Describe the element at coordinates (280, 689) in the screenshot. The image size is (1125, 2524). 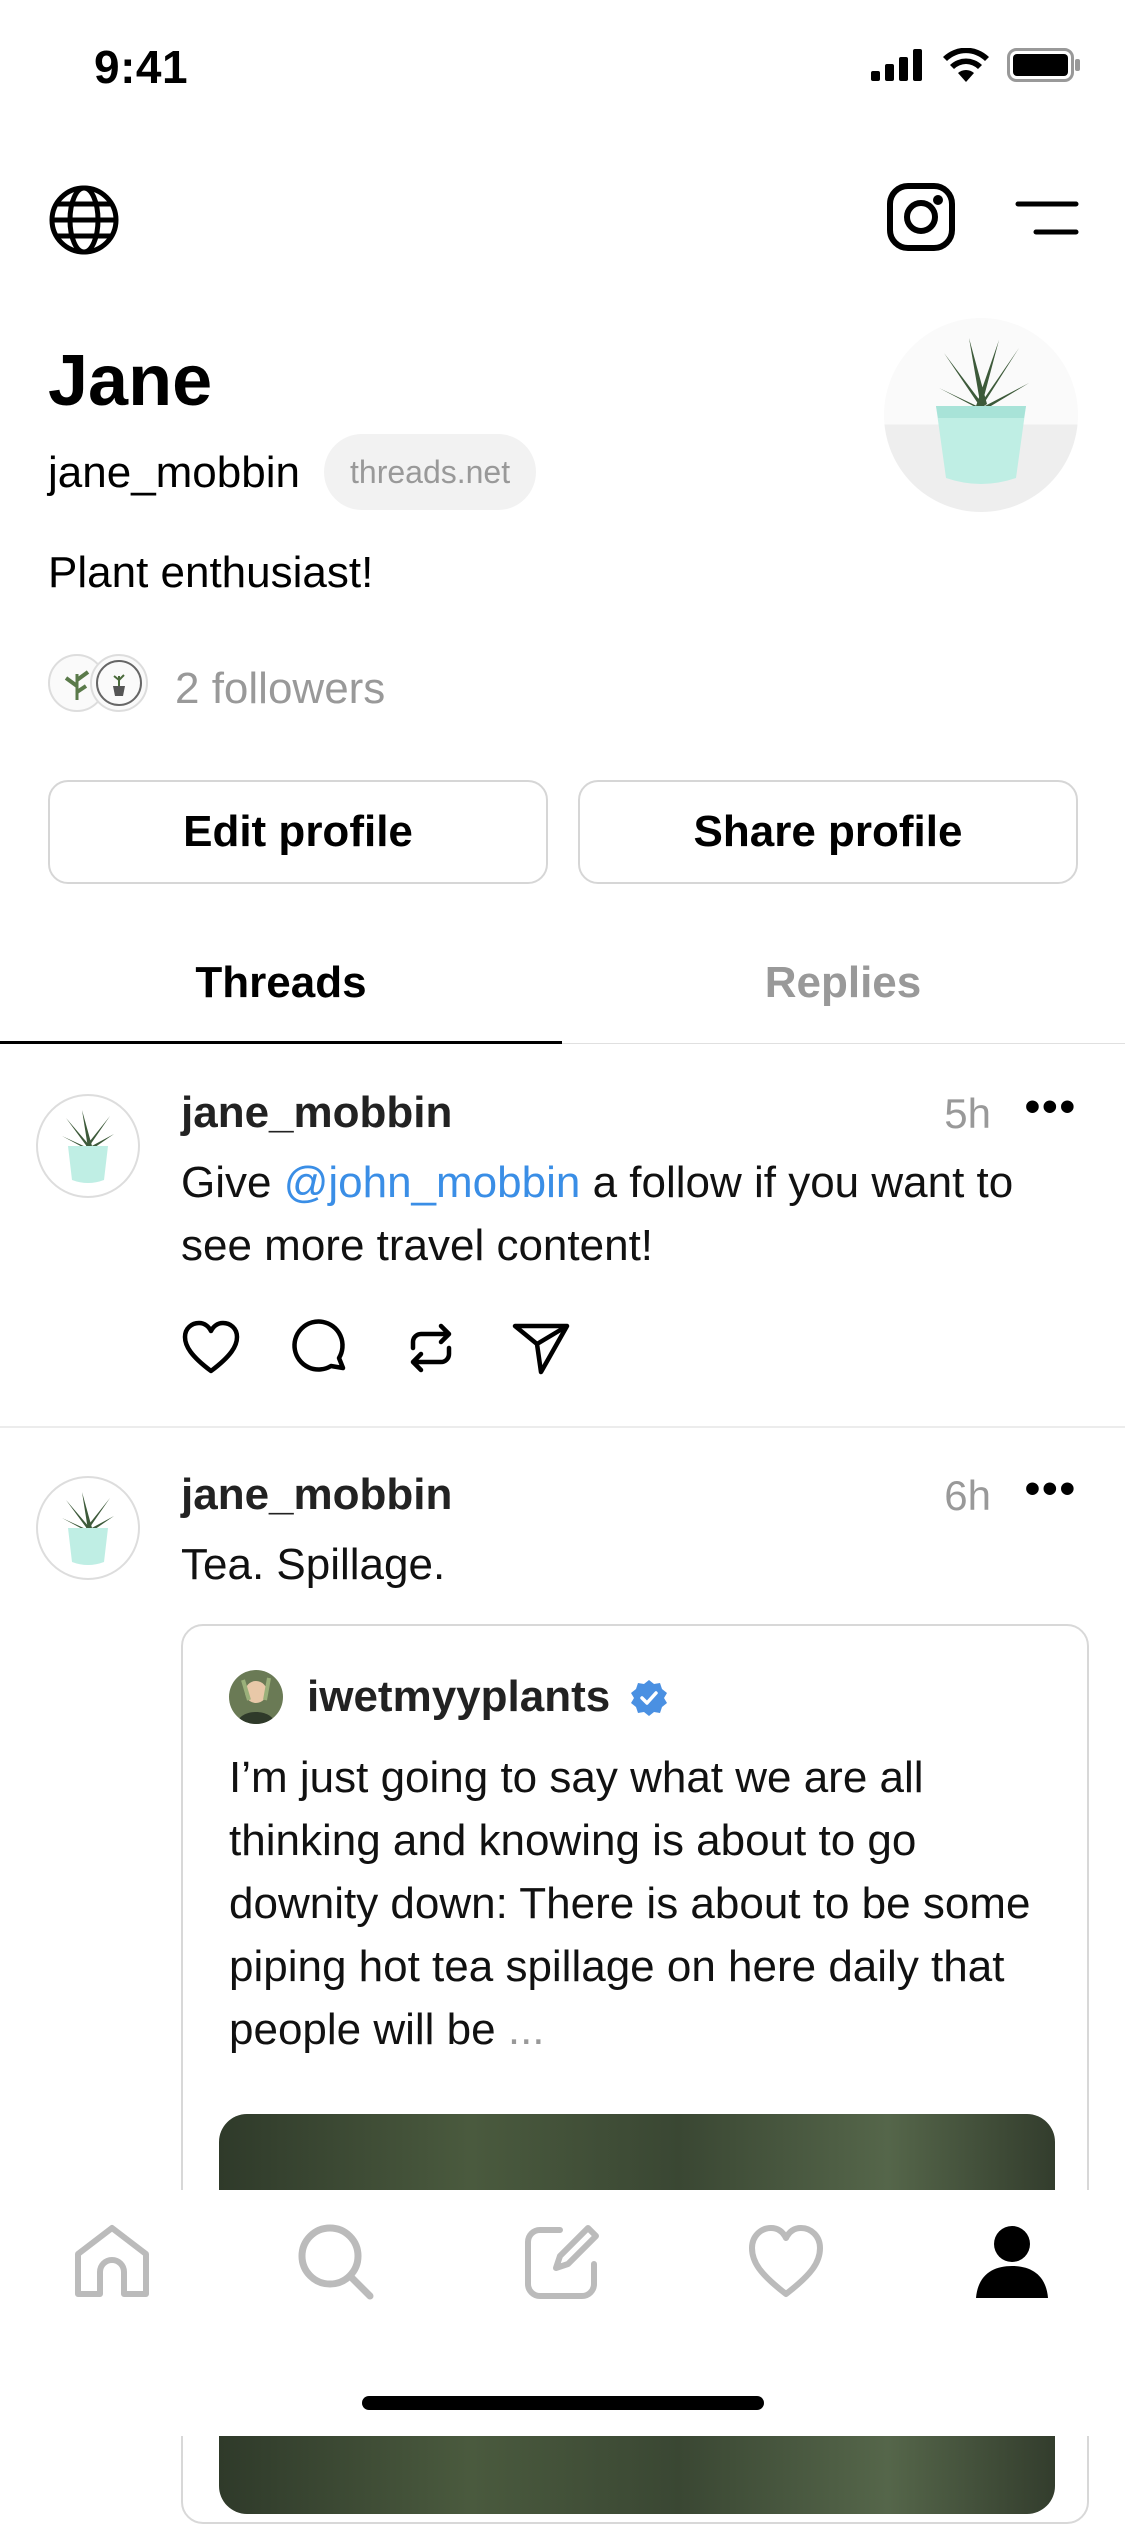
I see `followers-count: 2 followers` at that location.